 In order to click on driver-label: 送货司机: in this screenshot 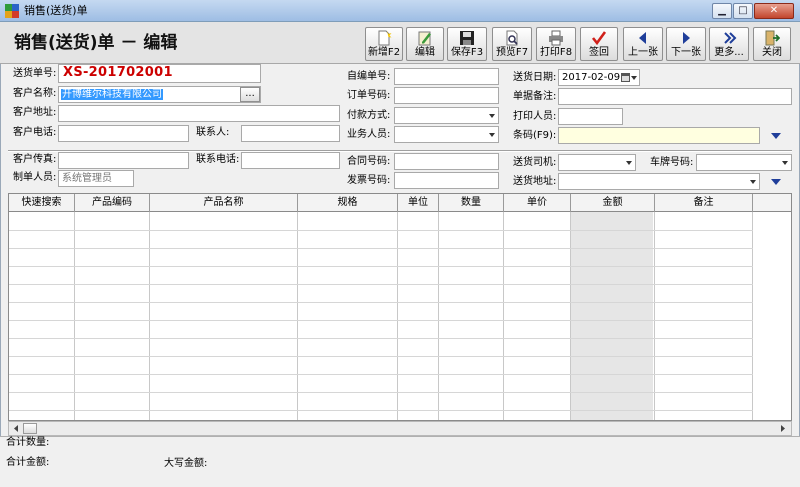, I will do `click(535, 162)`.